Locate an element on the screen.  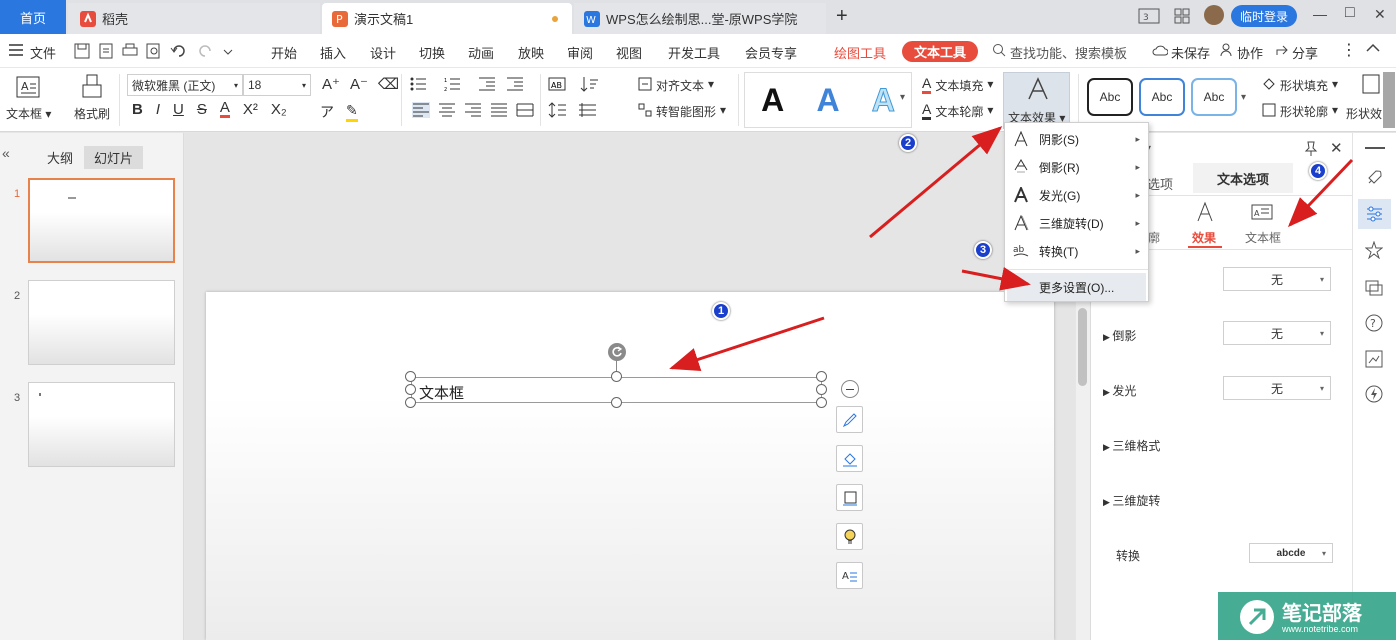
watermark-logo is located at coordinates (1257, 617).